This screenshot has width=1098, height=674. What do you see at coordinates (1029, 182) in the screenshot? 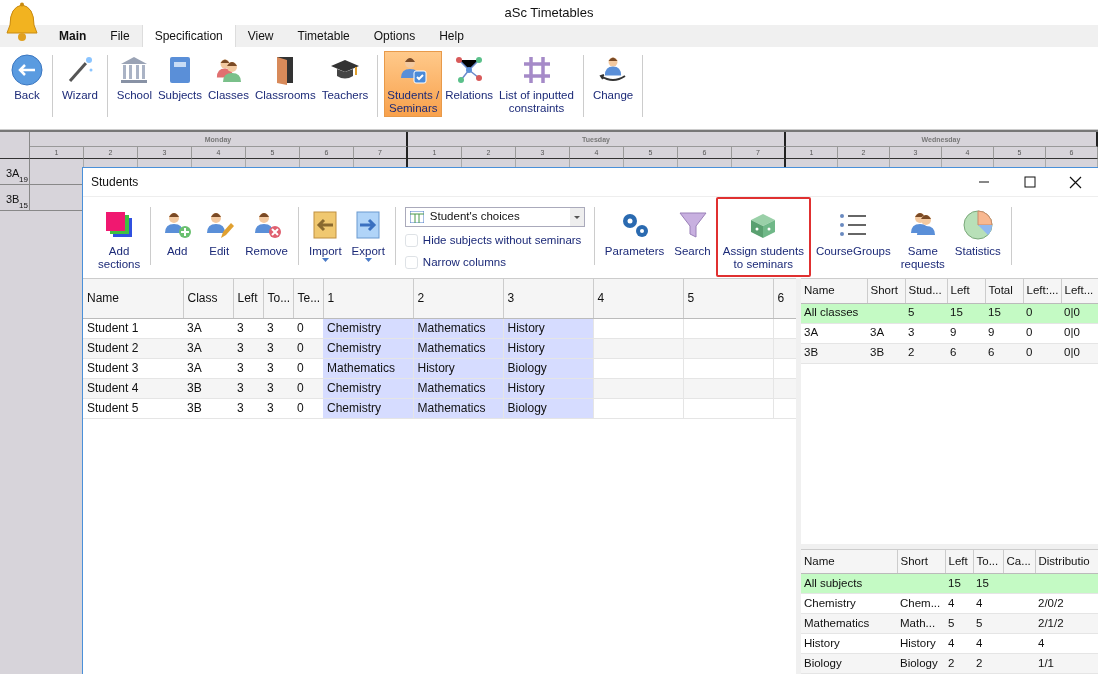
I see `maximize-icon` at bounding box center [1029, 182].